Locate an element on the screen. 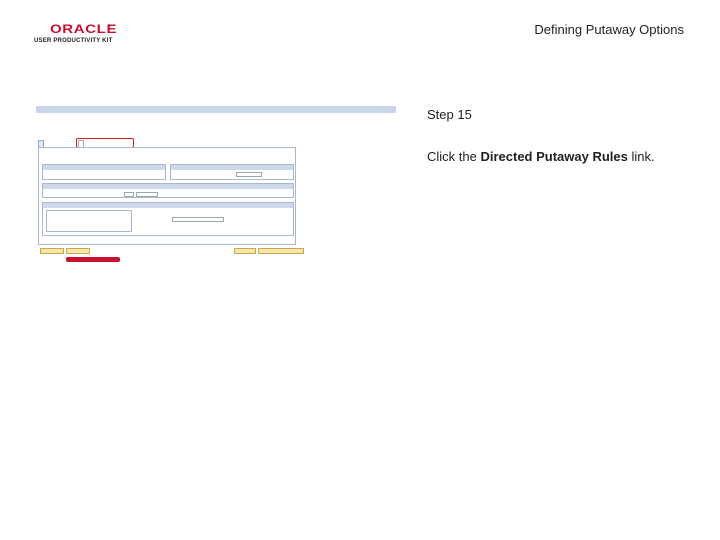  instruction-link-name: Directed Putaway Rules is located at coordinates (554, 156).